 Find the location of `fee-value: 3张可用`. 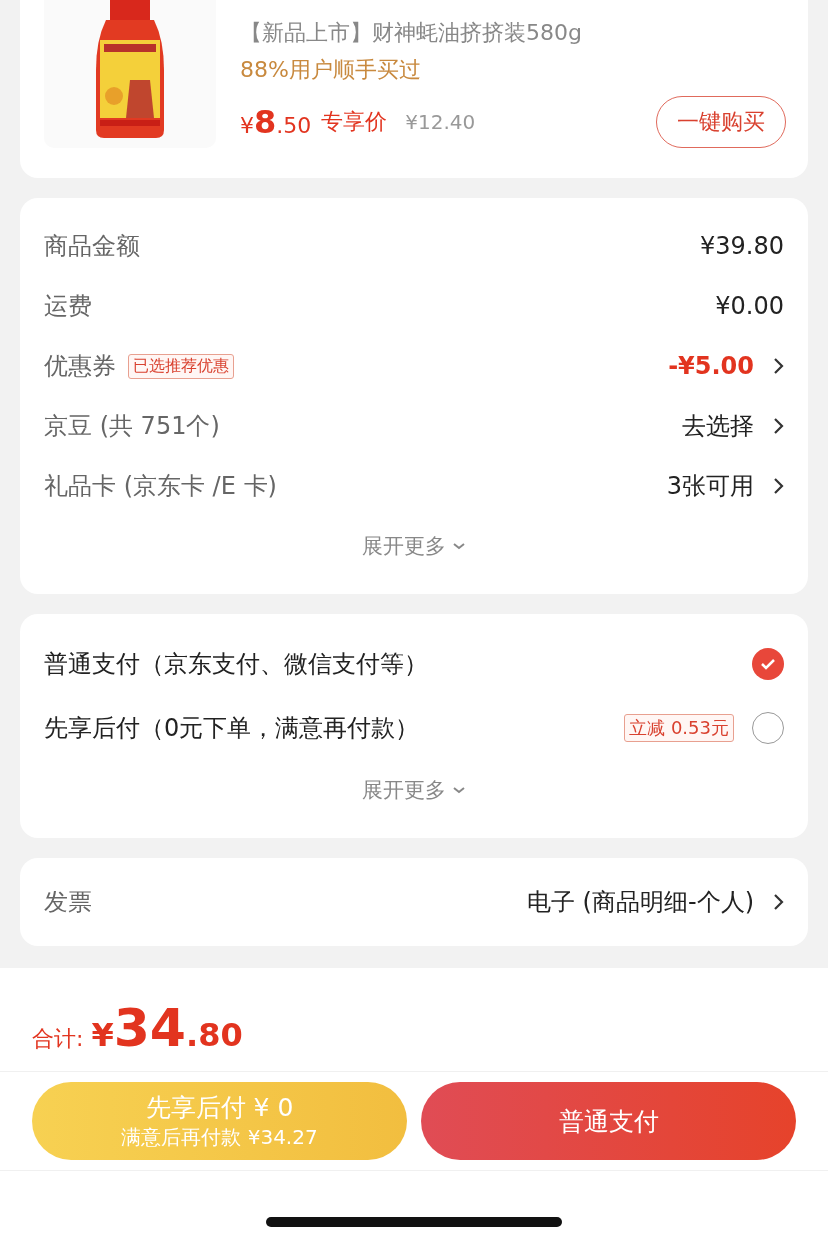

fee-value: 3张可用 is located at coordinates (710, 486).